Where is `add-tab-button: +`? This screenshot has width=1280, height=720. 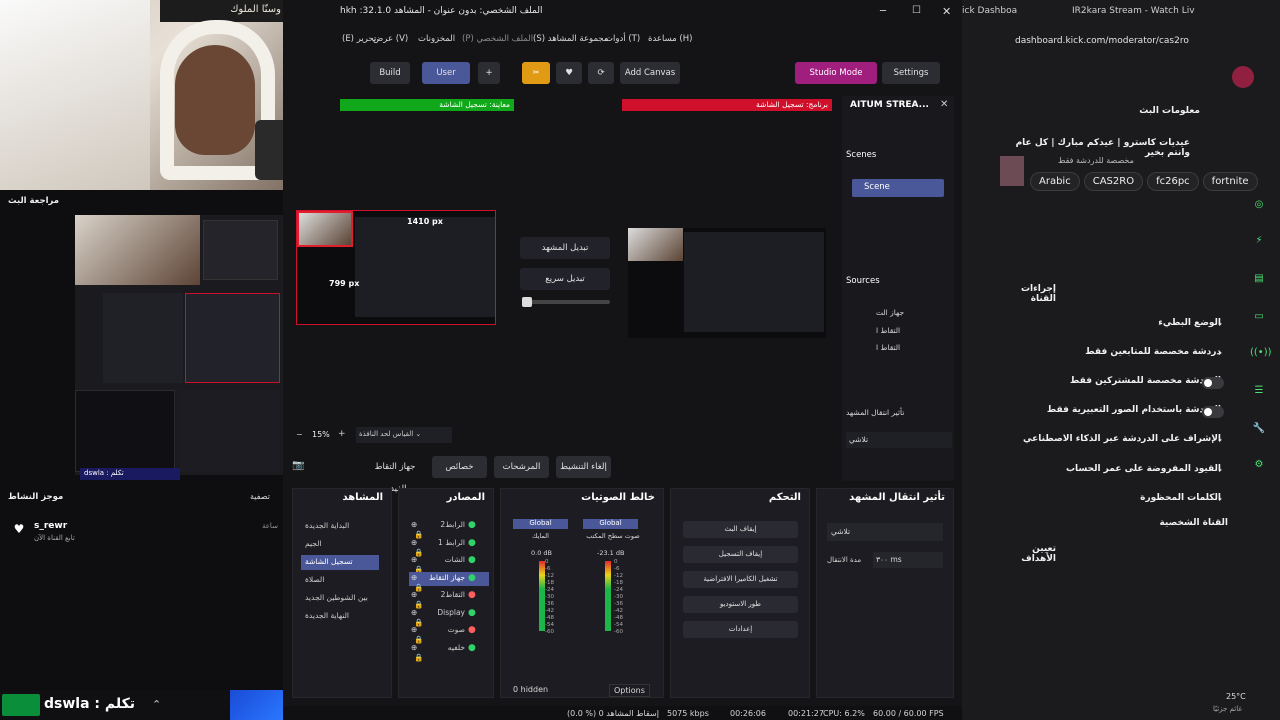
add-tab-button: + is located at coordinates (489, 73).